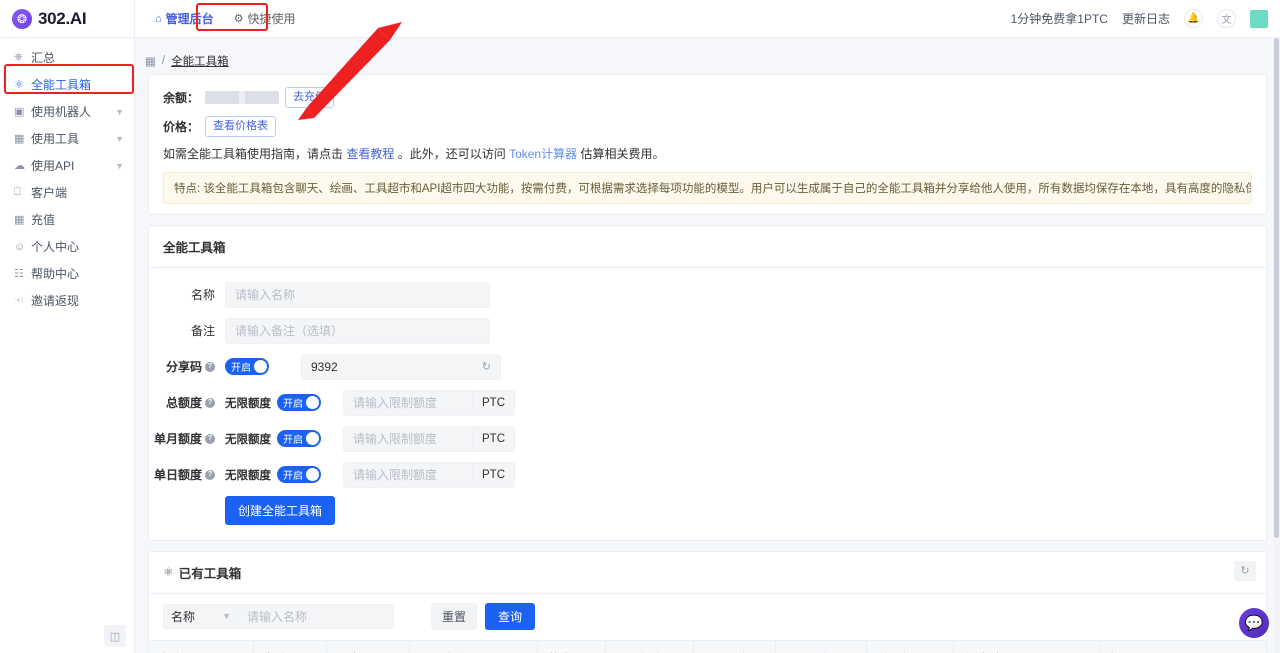  What do you see at coordinates (280, 511) in the screenshot?
I see `create-toolbox-button: 创建全能工具箱` at bounding box center [280, 511].